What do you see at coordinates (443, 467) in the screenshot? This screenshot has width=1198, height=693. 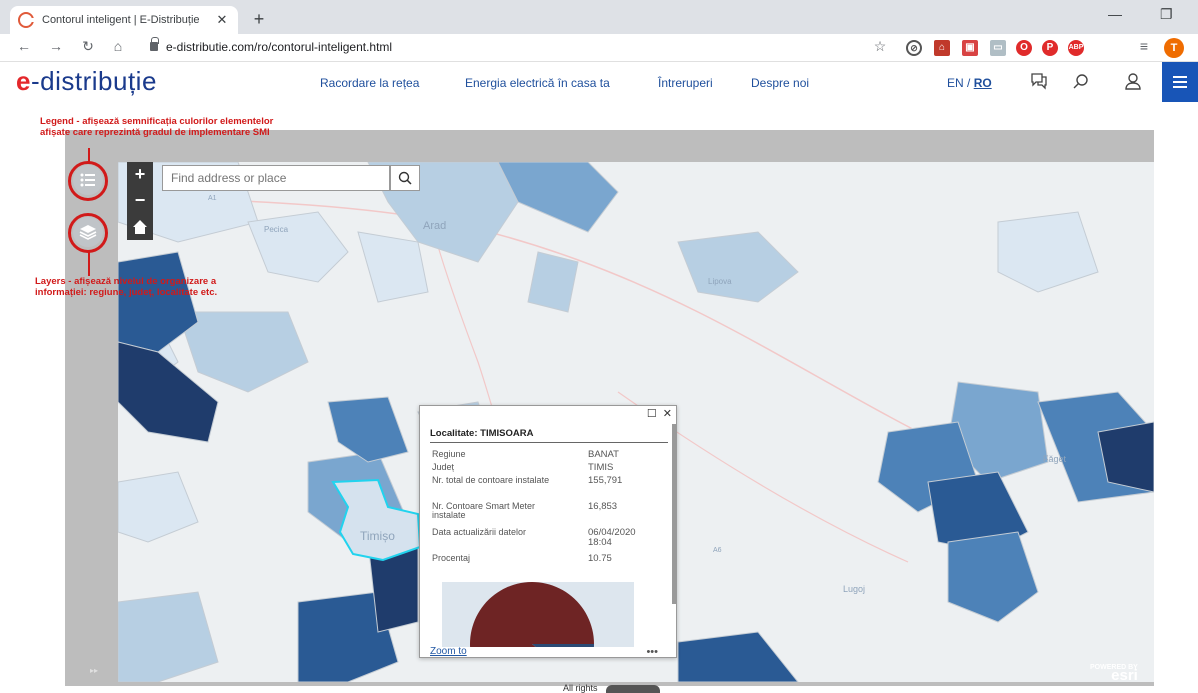 I see `popup-label-judet: Județ` at bounding box center [443, 467].